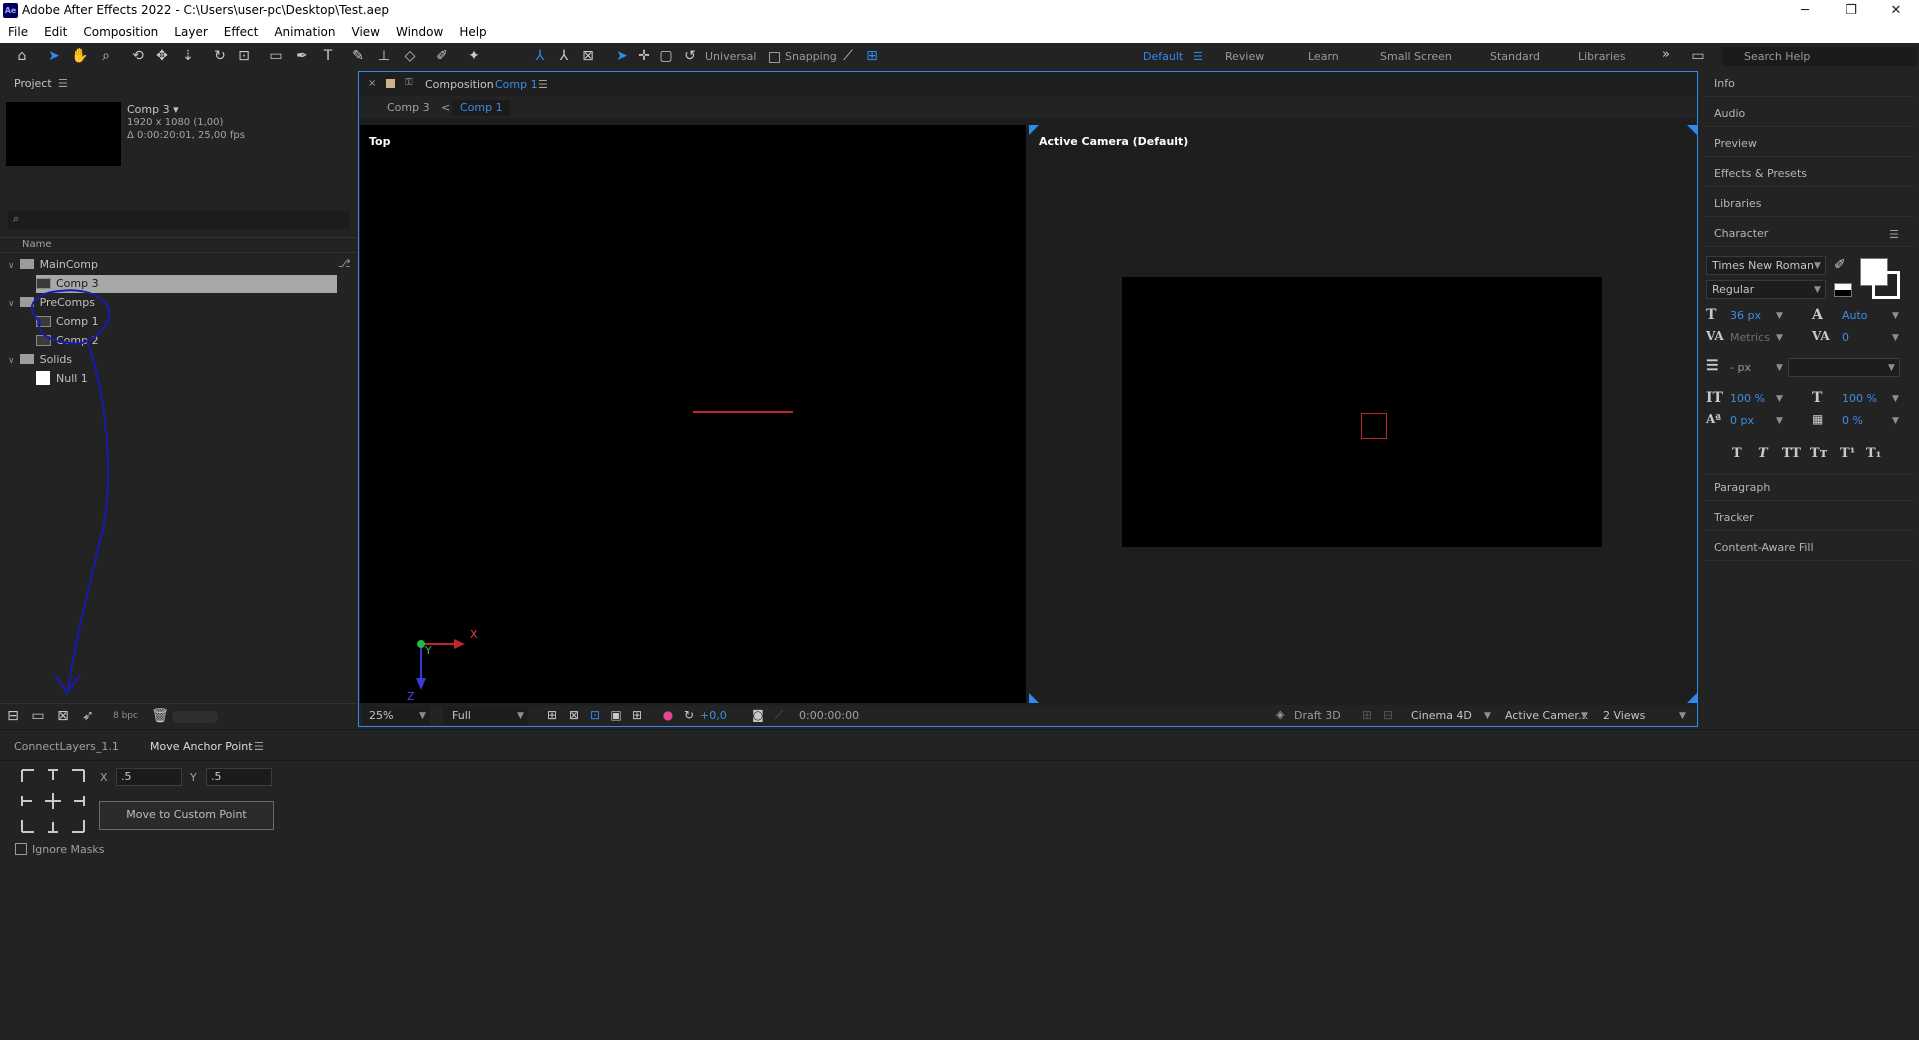 This screenshot has width=1919, height=1040. What do you see at coordinates (1859, 398) in the screenshot?
I see `horizontal-scale-value: 100 %` at bounding box center [1859, 398].